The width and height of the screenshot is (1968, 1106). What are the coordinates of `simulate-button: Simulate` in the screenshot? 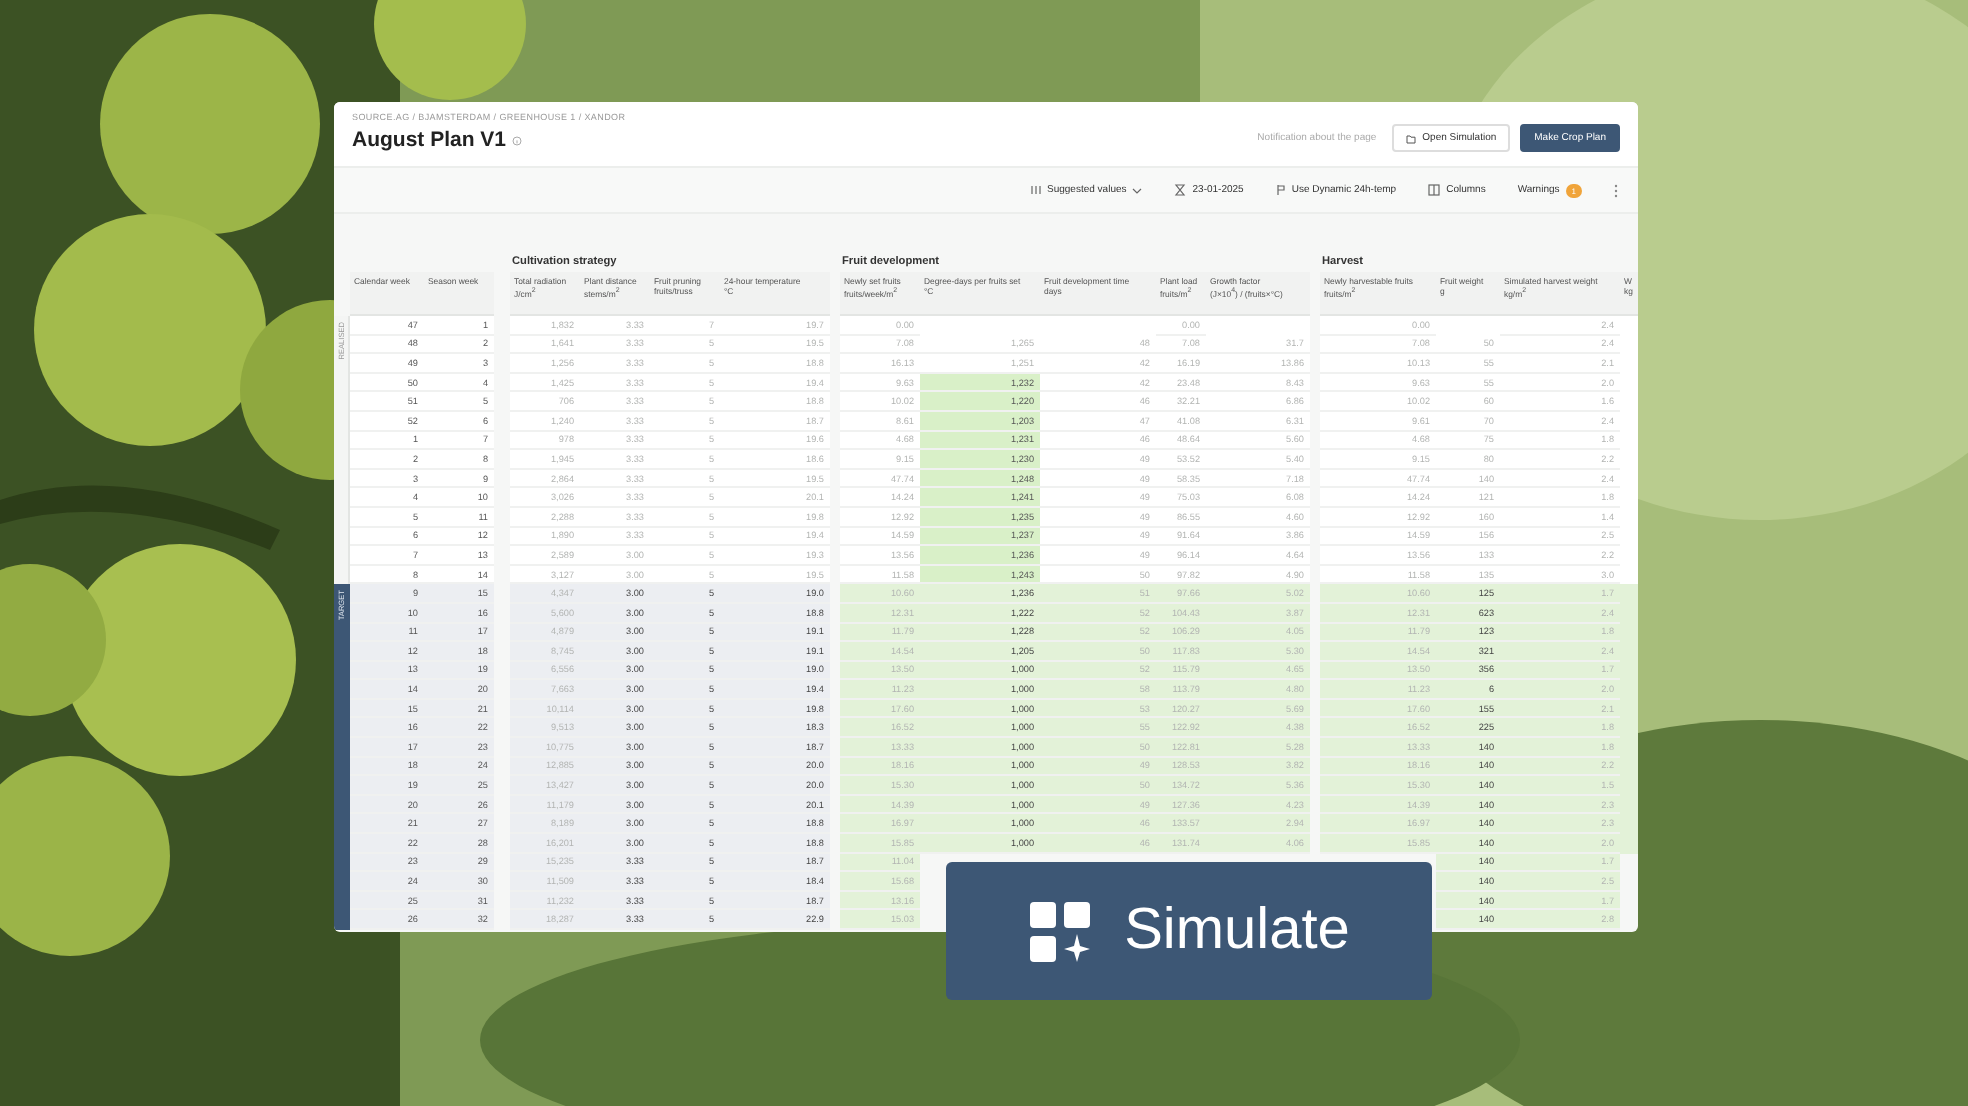 It's located at (1189, 931).